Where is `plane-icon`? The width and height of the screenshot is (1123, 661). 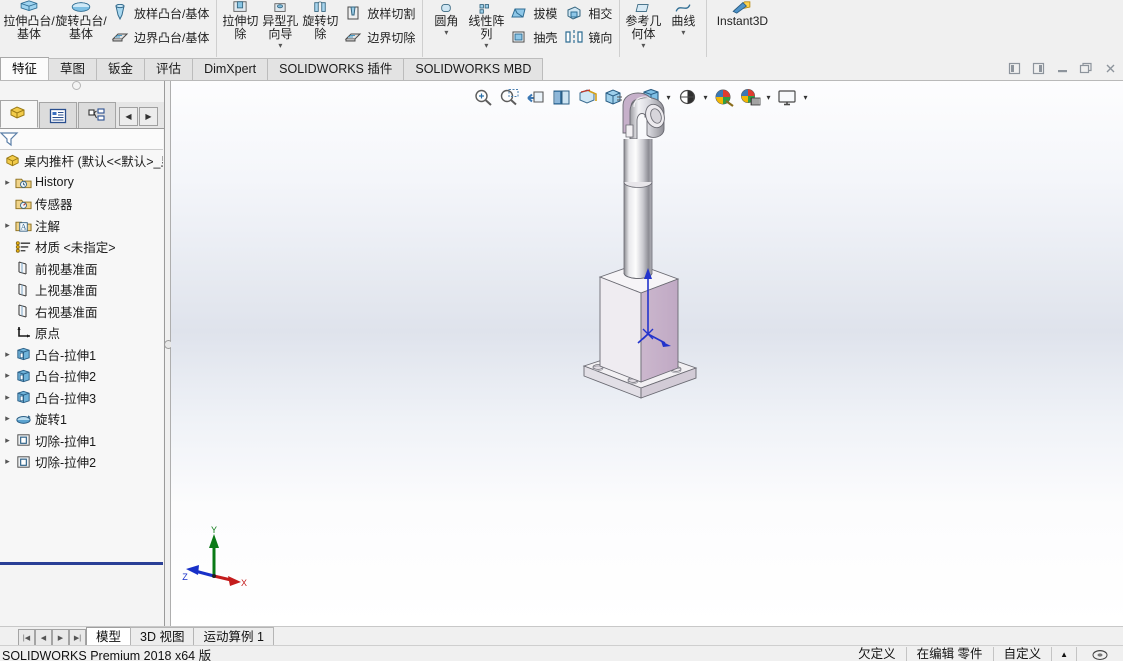 plane-icon is located at coordinates (23, 290).